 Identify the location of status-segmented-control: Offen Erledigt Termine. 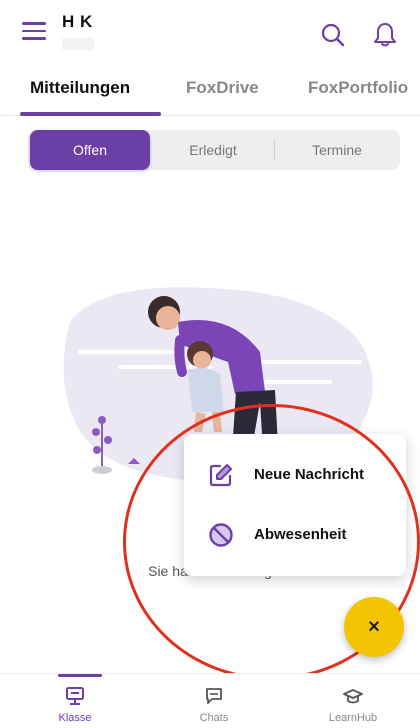
(214, 150).